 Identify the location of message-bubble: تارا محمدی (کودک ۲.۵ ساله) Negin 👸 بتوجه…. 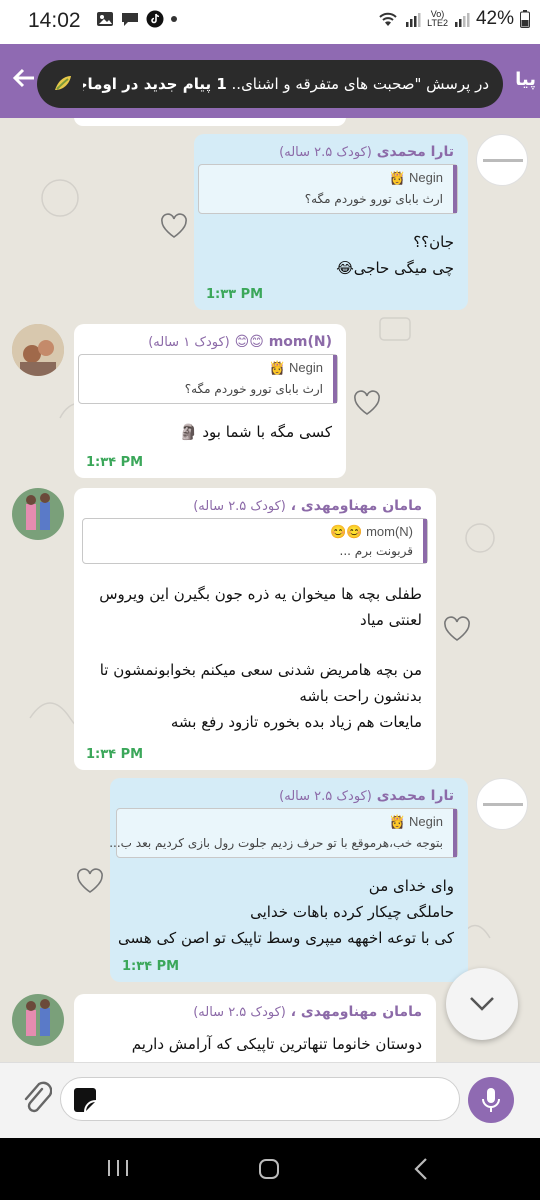
(288, 880).